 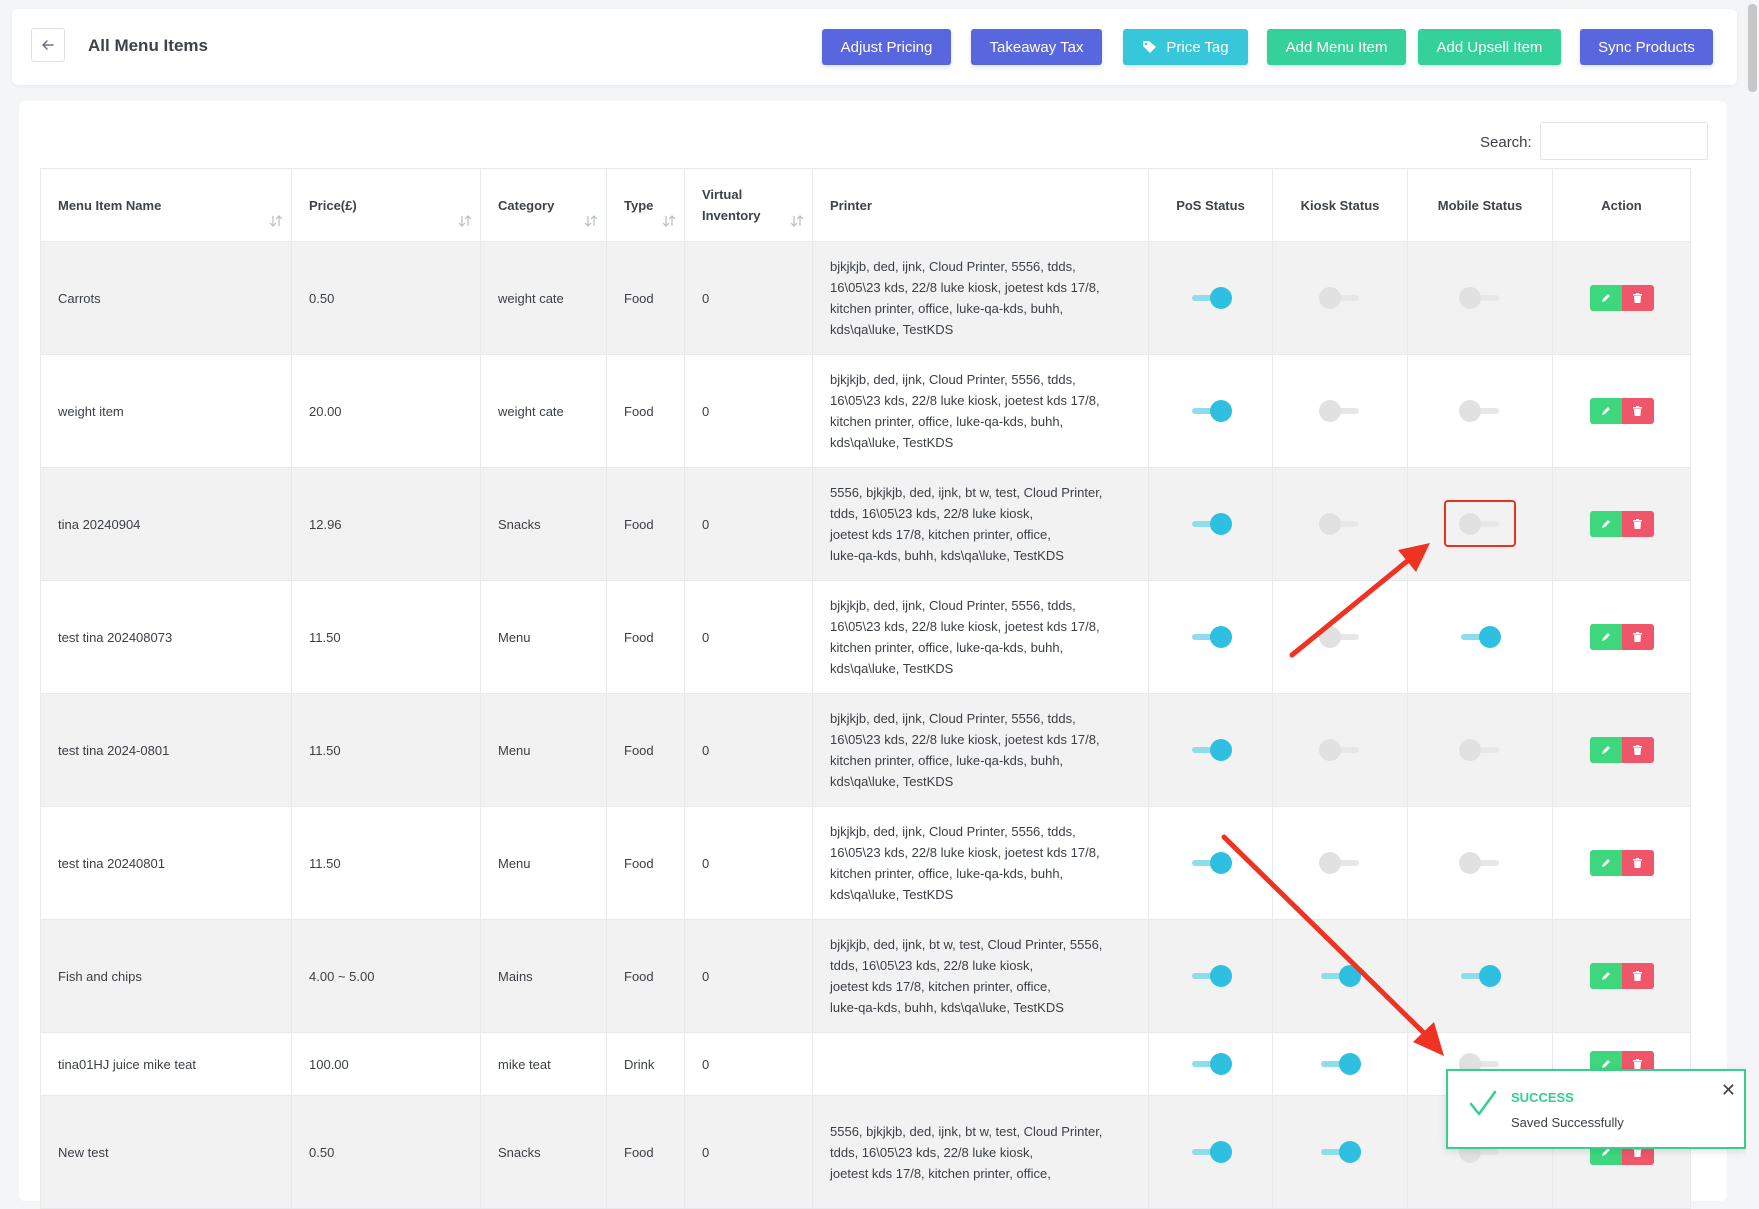 What do you see at coordinates (1185, 47) in the screenshot?
I see `price-tag-button: Price Tag` at bounding box center [1185, 47].